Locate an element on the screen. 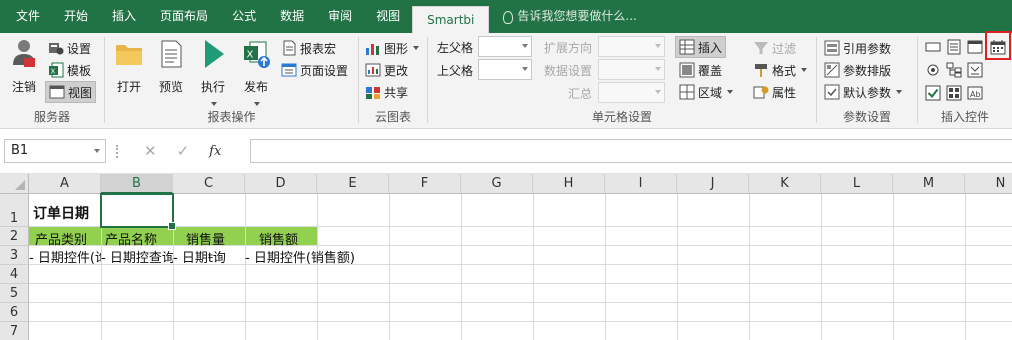  param-layout-button: 参数排版 is located at coordinates (857, 70).